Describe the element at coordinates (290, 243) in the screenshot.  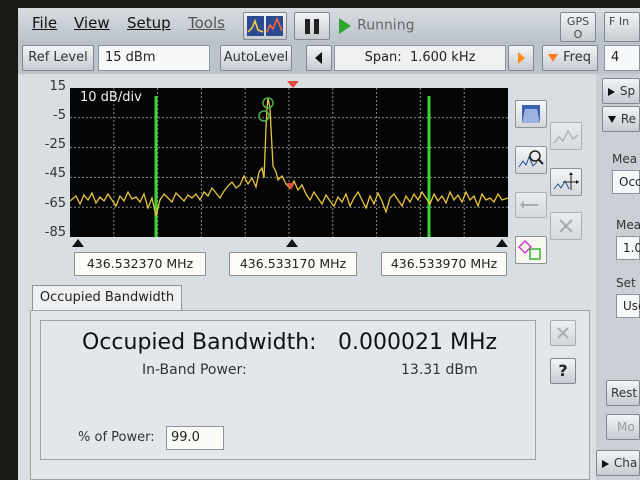
I see `axis-markers` at that location.